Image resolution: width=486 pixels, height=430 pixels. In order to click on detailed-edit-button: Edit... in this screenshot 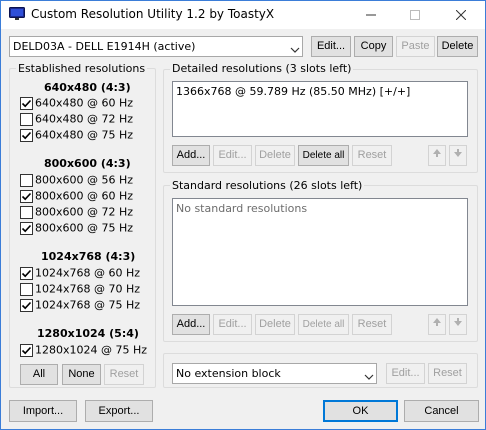, I will do `click(232, 155)`.